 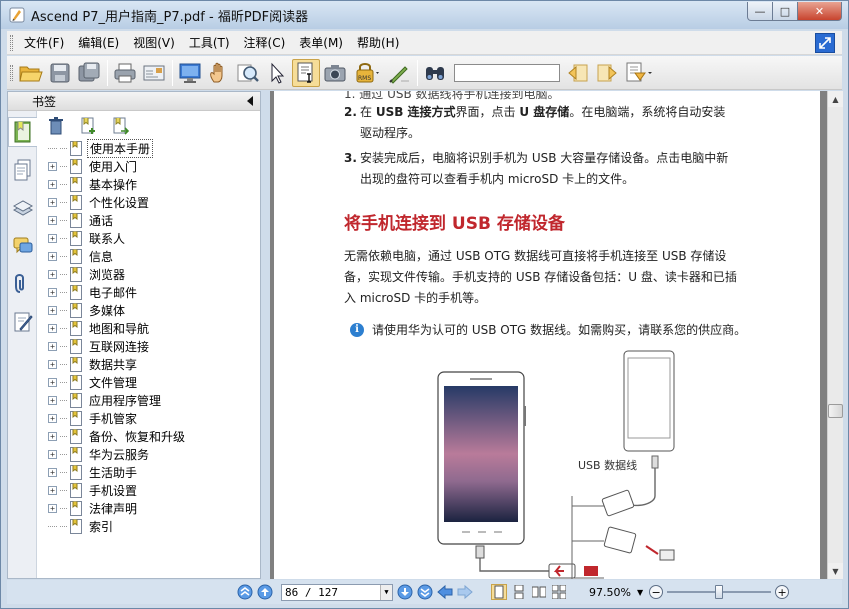 What do you see at coordinates (559, 592) in the screenshot?
I see `continuous-facing-layout-button` at bounding box center [559, 592].